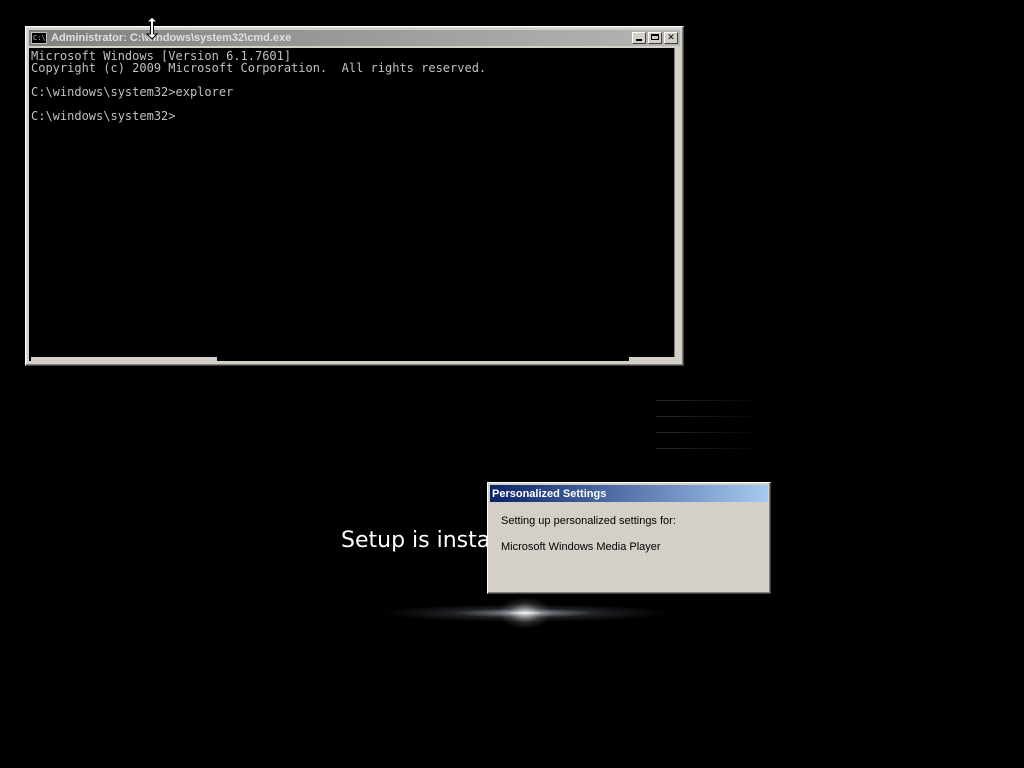  Describe the element at coordinates (677, 204) in the screenshot. I see `cmd-vertical-scrollbar` at that location.